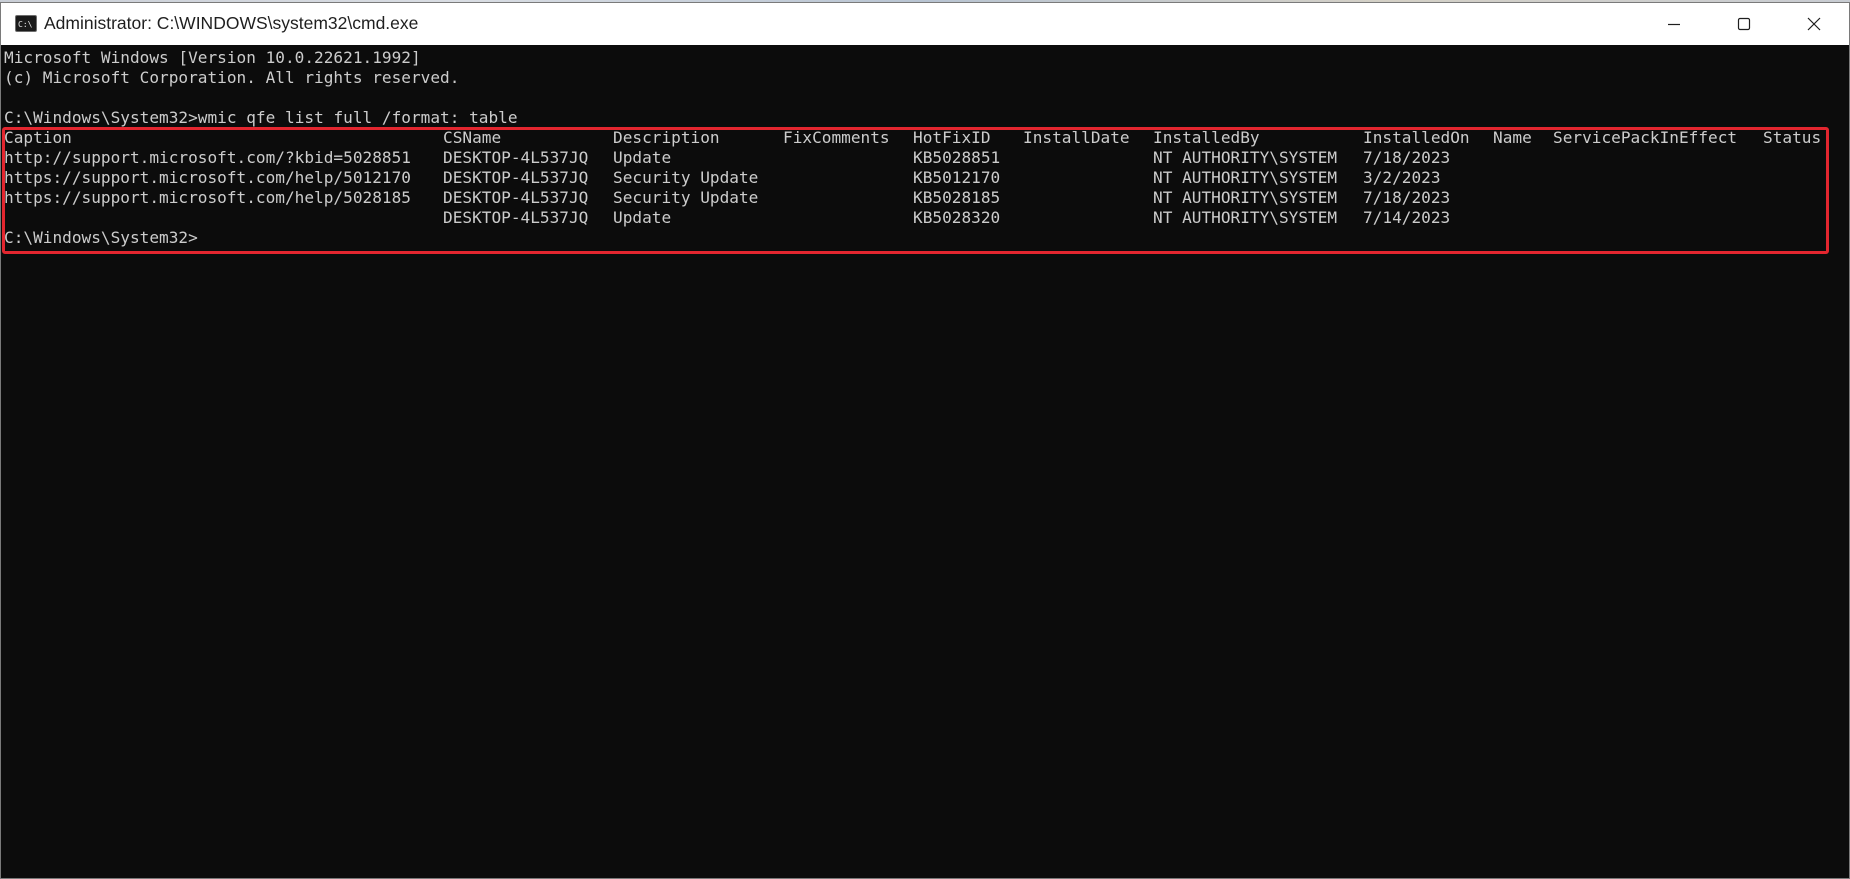  I want to click on final-prompt-line: C:\Windows\System32>, so click(101, 238).